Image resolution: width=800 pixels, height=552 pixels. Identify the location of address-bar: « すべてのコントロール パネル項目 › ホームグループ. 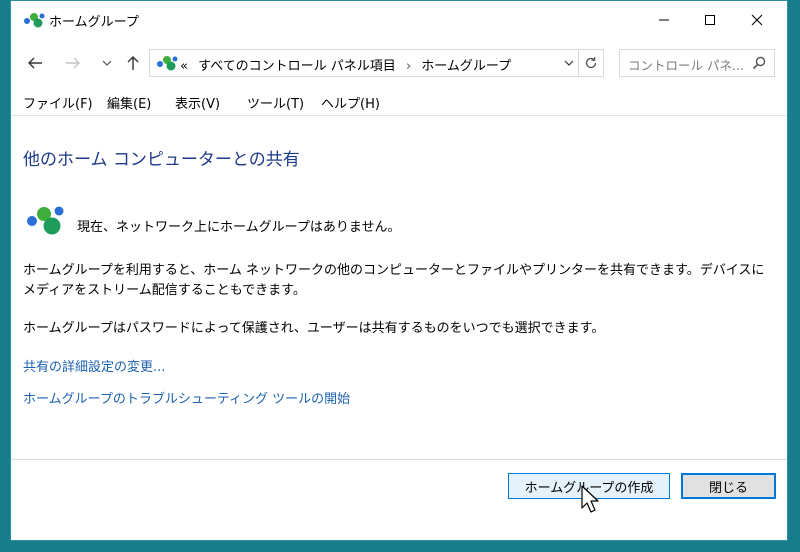
(376, 63).